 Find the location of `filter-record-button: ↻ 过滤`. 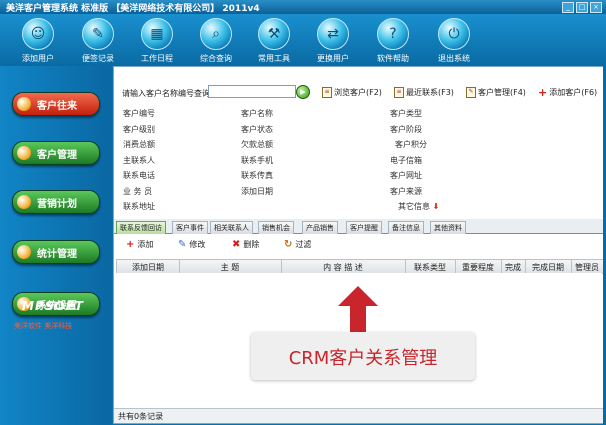

filter-record-button: ↻ 过滤 is located at coordinates (297, 244).